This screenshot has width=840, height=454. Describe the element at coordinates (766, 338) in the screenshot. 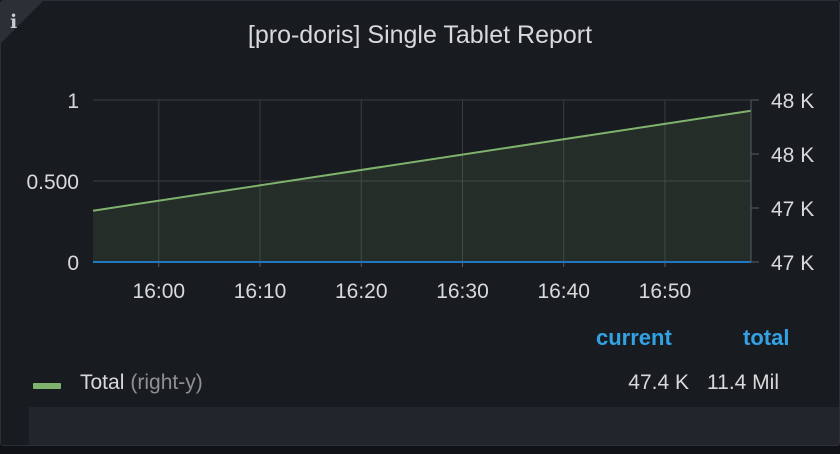

I see `legend-header-total: total` at that location.